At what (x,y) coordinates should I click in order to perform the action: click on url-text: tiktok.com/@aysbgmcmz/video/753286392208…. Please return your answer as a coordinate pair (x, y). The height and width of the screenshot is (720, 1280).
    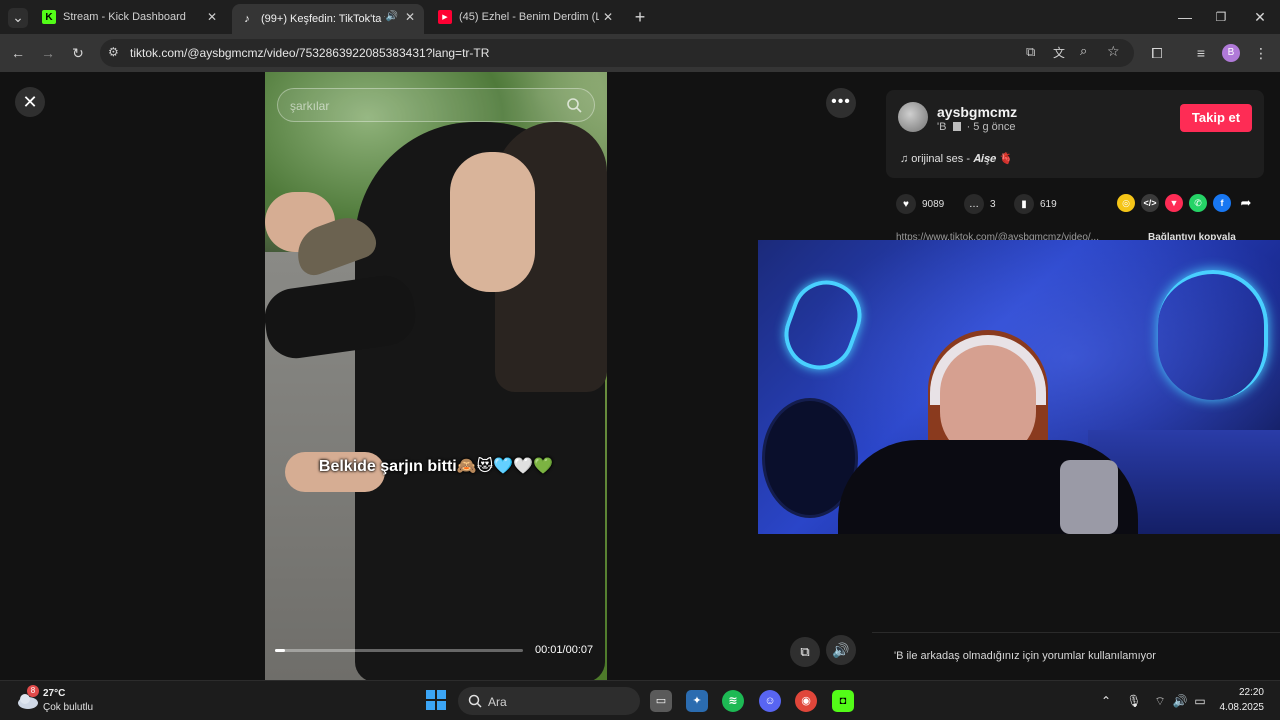
    Looking at the image, I should click on (309, 53).